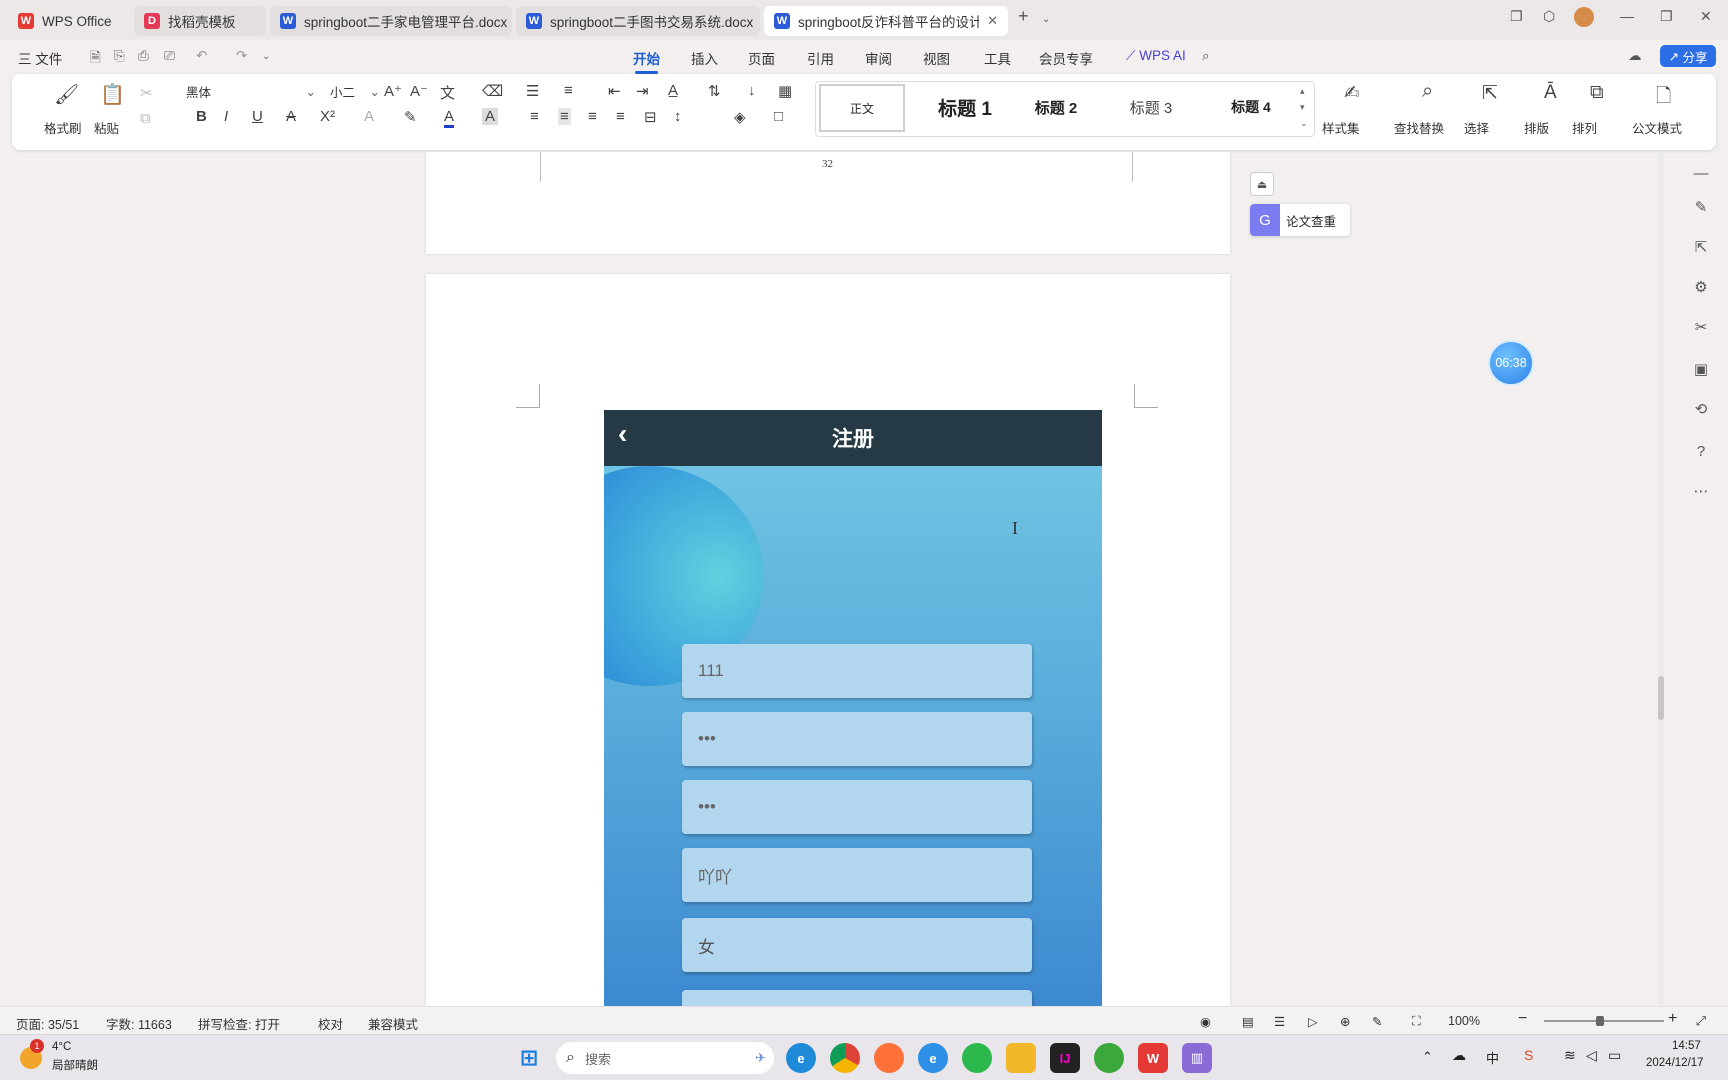  Describe the element at coordinates (257, 116) in the screenshot. I see `underline-icon: U` at that location.